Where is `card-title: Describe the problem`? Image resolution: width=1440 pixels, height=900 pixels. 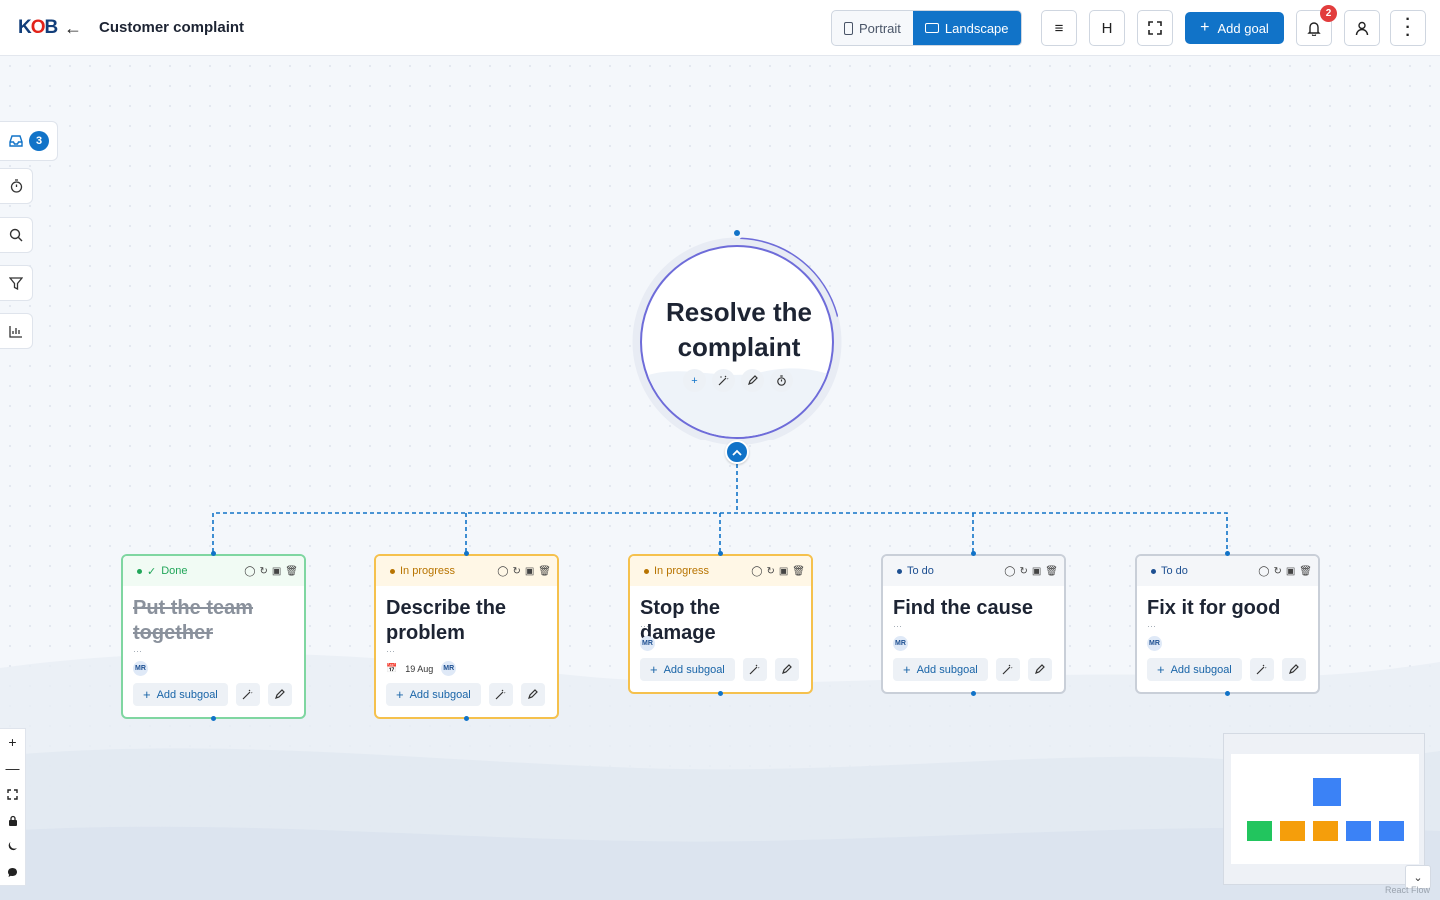 card-title: Describe the problem is located at coordinates (466, 616).